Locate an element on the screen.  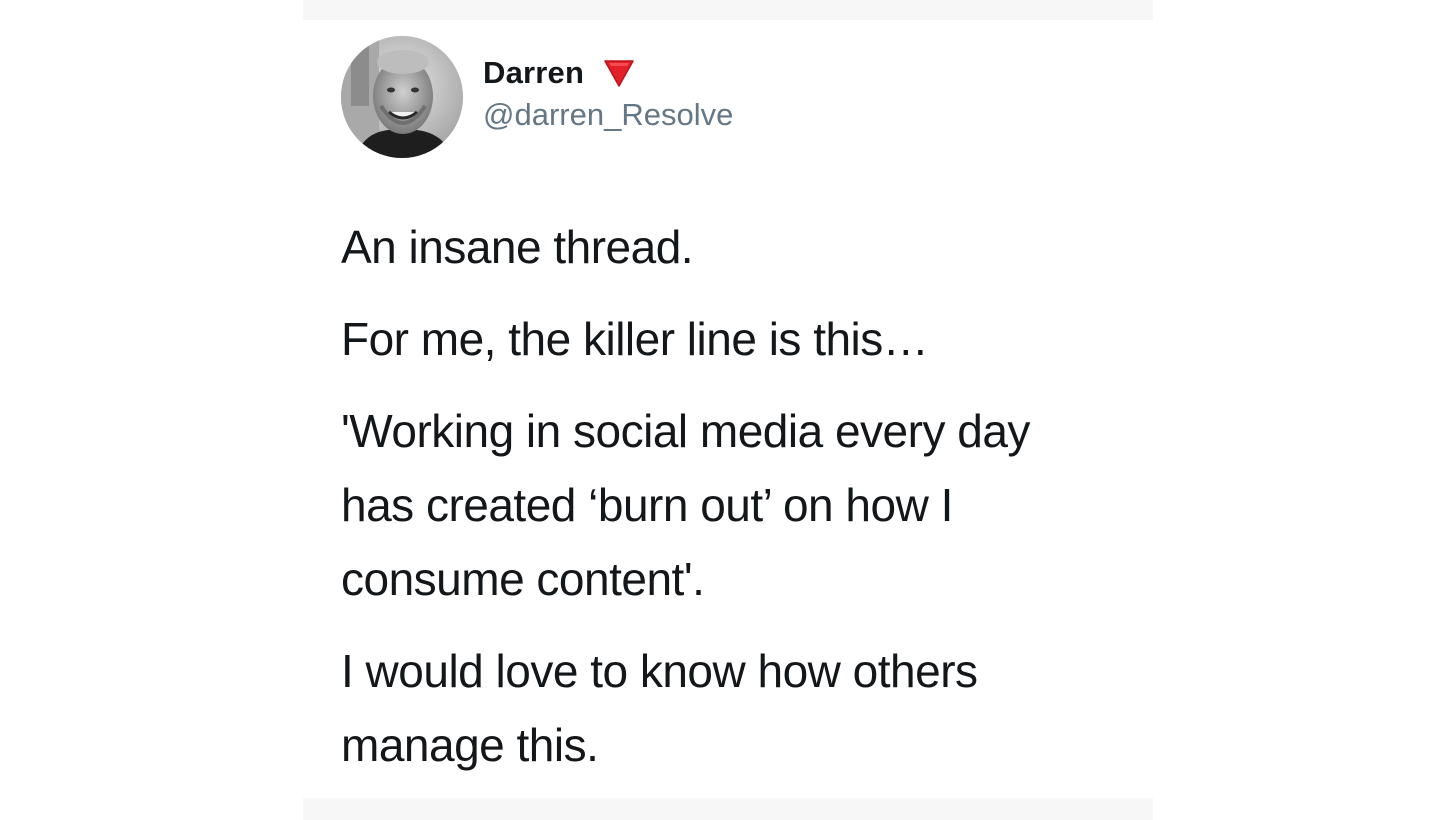
card-bottom-edge is located at coordinates (728, 809).